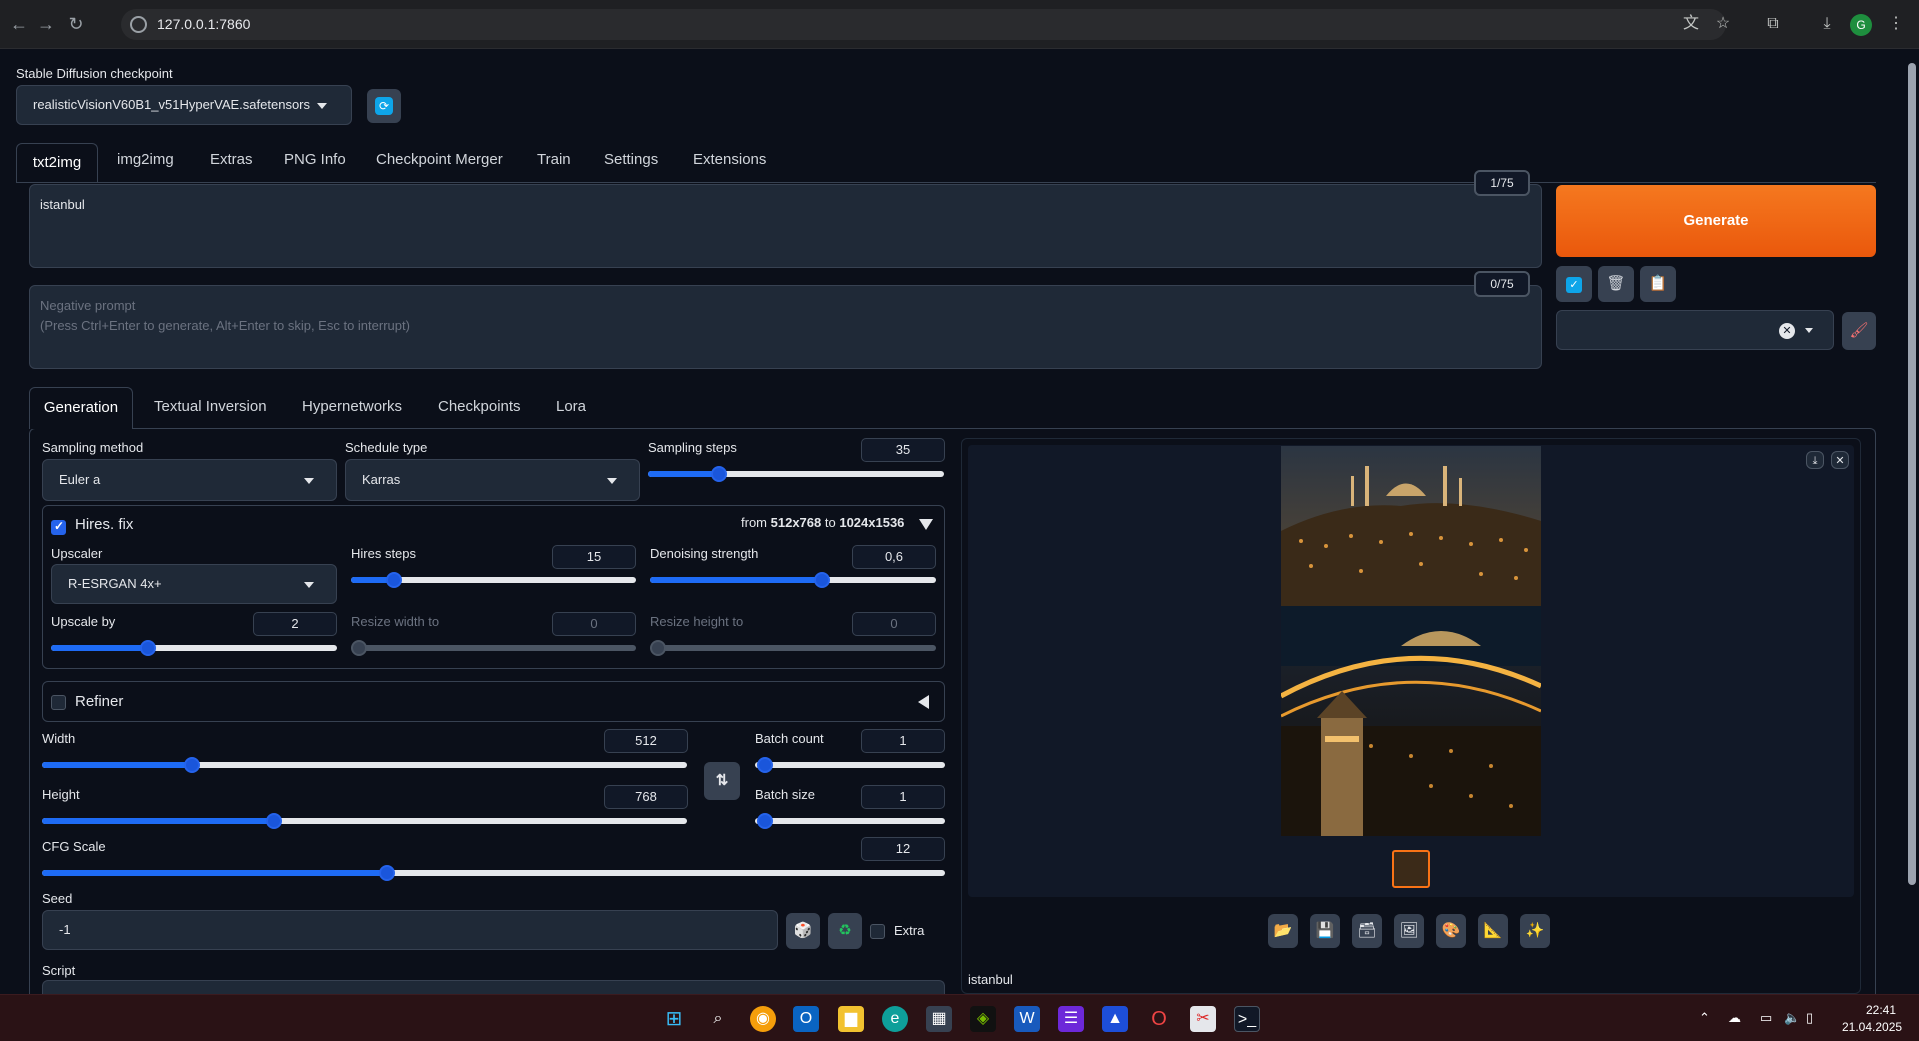  Describe the element at coordinates (76, 24) in the screenshot. I see `reload-icon: ↻` at that location.